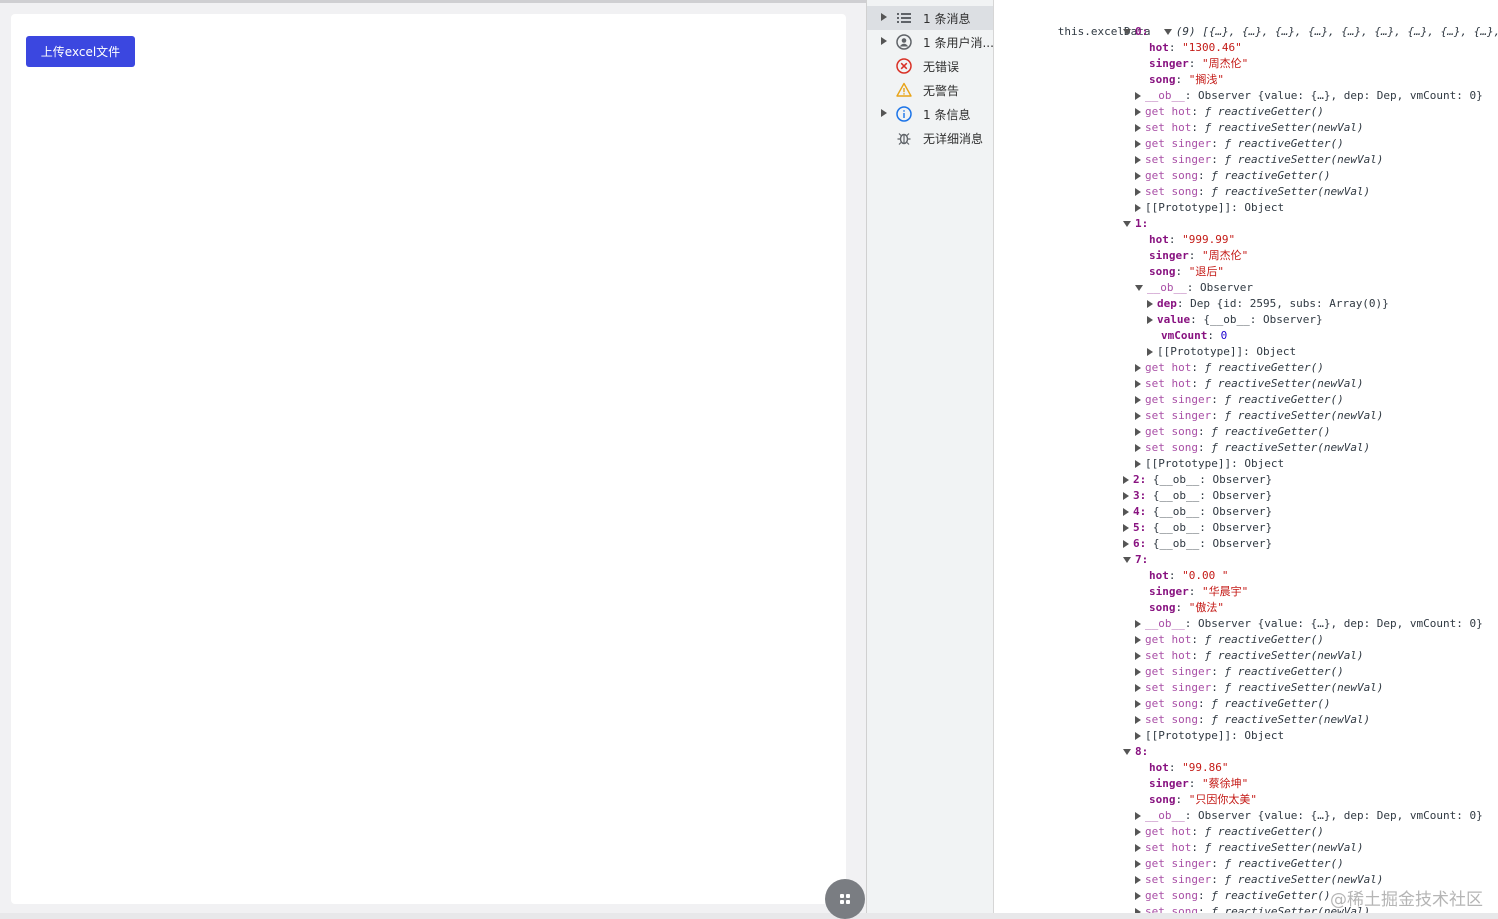 This screenshot has height=919, width=1498. What do you see at coordinates (1203, 800) in the screenshot?
I see `console-tree-row: song: "只因你太美"` at bounding box center [1203, 800].